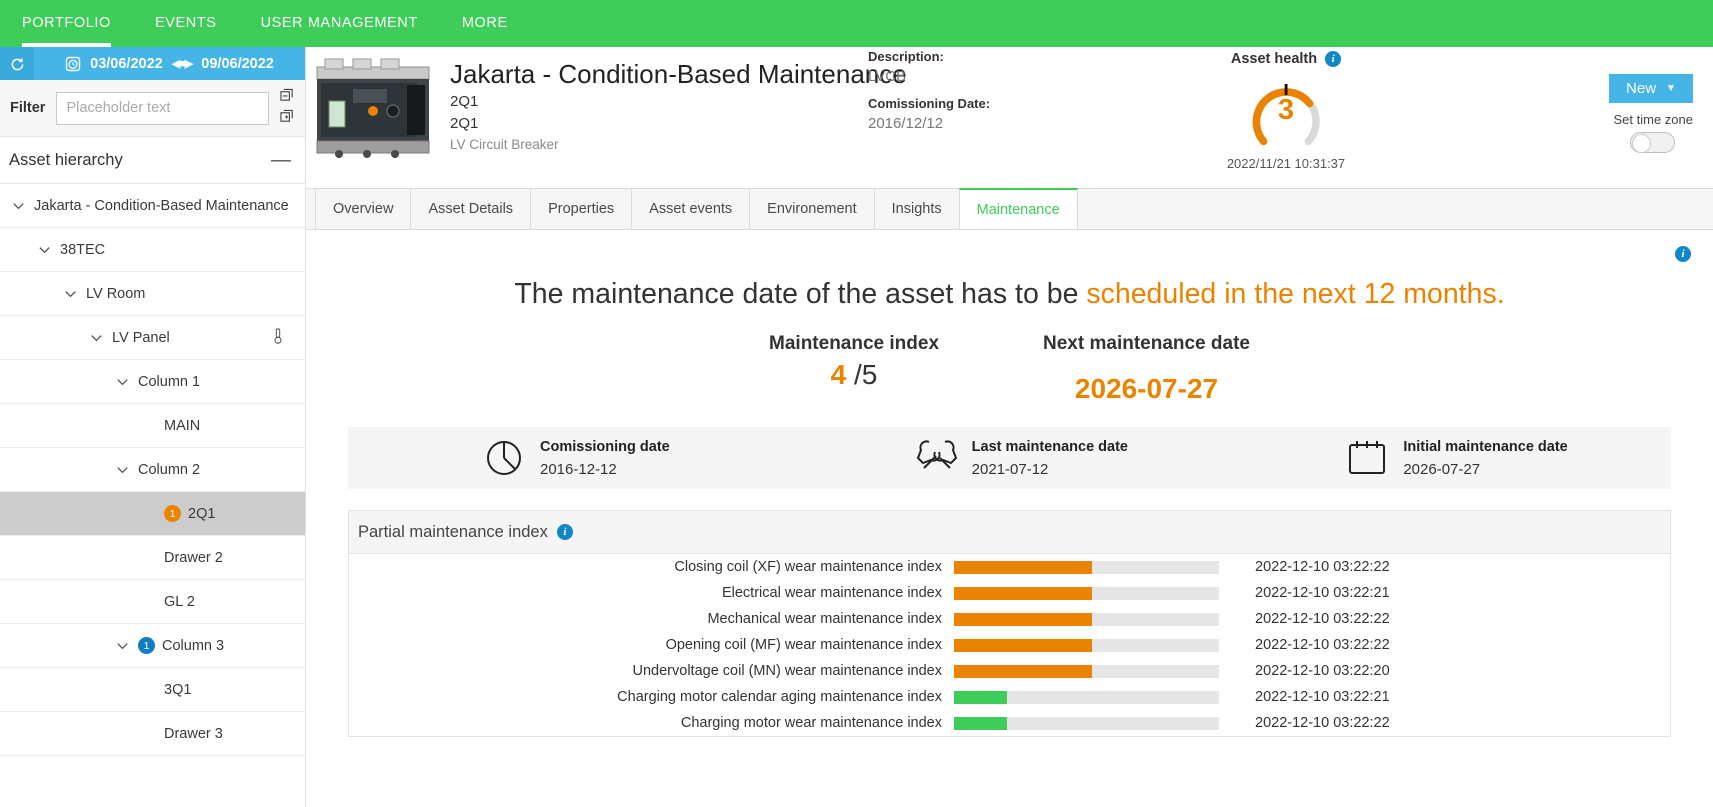 Image resolution: width=1713 pixels, height=807 pixels. Describe the element at coordinates (169, 469) in the screenshot. I see `sidebar-item-label: Column 2` at that location.